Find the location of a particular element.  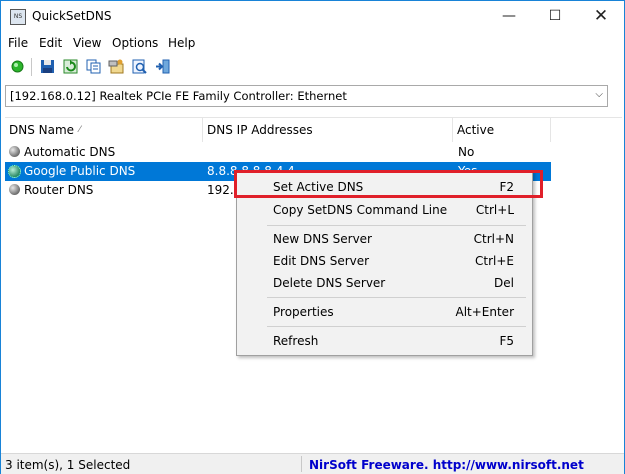

exit-icon is located at coordinates (162, 66).